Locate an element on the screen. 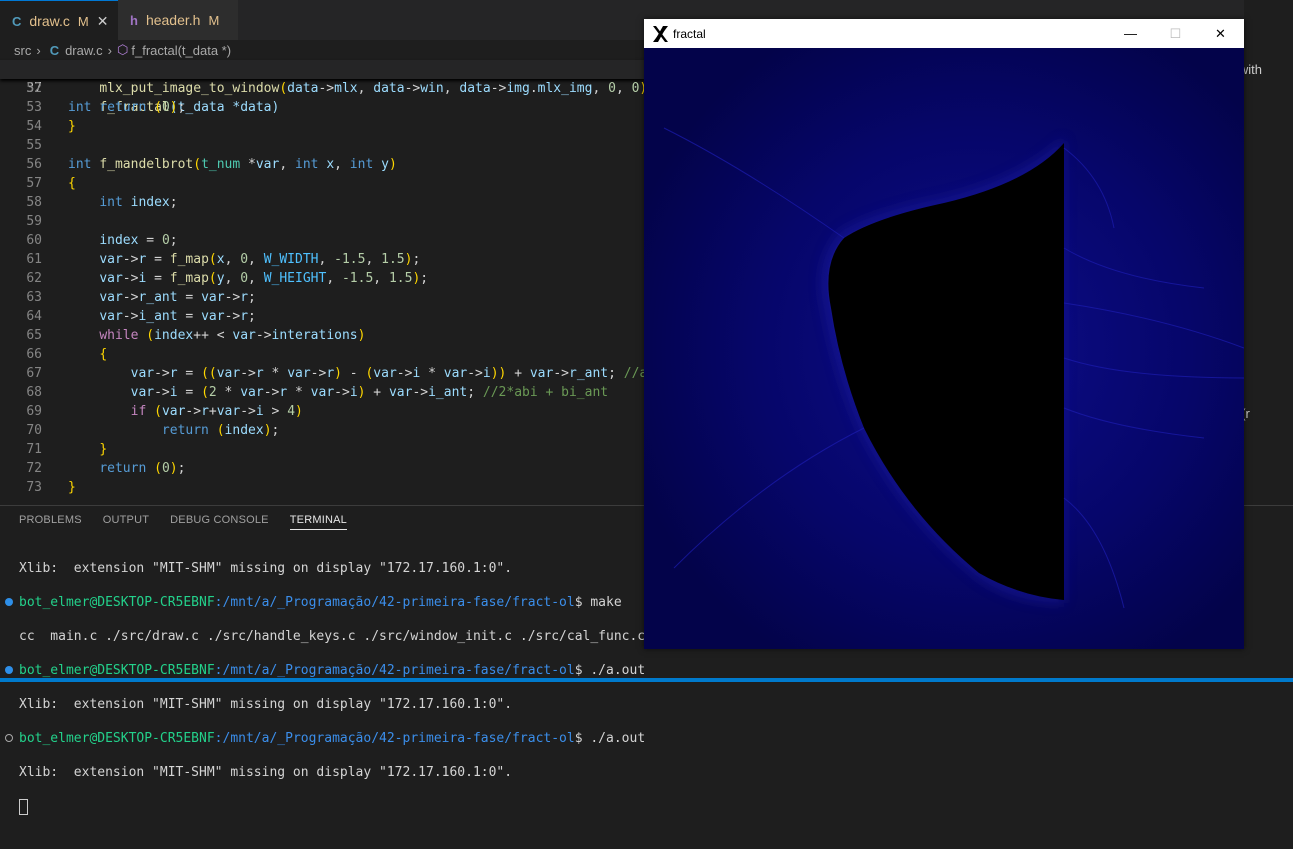 The width and height of the screenshot is (1293, 849). code-line: 59 is located at coordinates (322, 221).